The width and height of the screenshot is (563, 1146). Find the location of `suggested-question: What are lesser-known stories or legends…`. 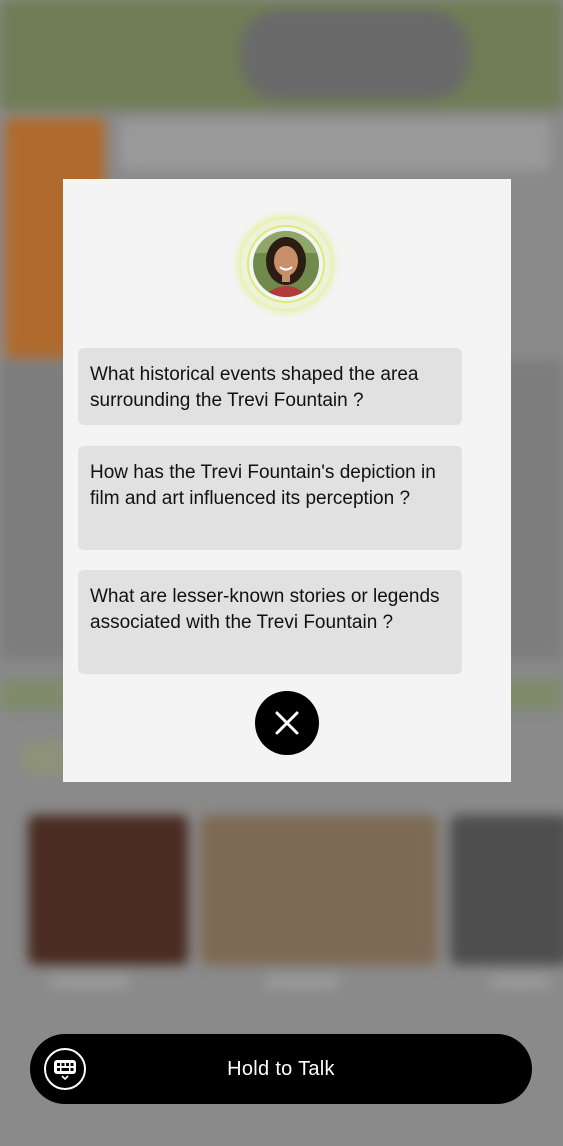

suggested-question: What are lesser-known stories or legends… is located at coordinates (270, 622).